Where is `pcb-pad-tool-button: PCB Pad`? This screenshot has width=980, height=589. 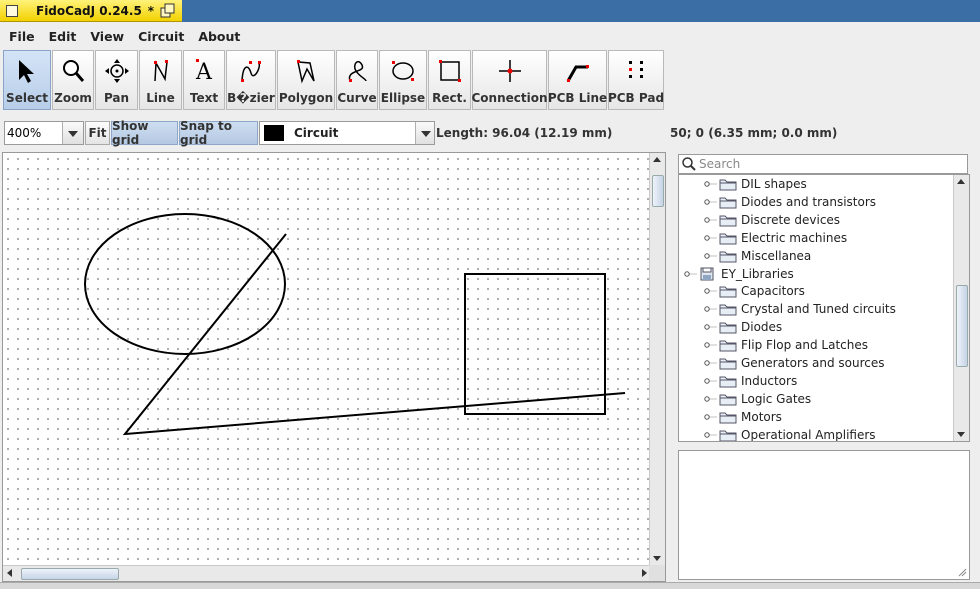 pcb-pad-tool-button: PCB Pad is located at coordinates (636, 80).